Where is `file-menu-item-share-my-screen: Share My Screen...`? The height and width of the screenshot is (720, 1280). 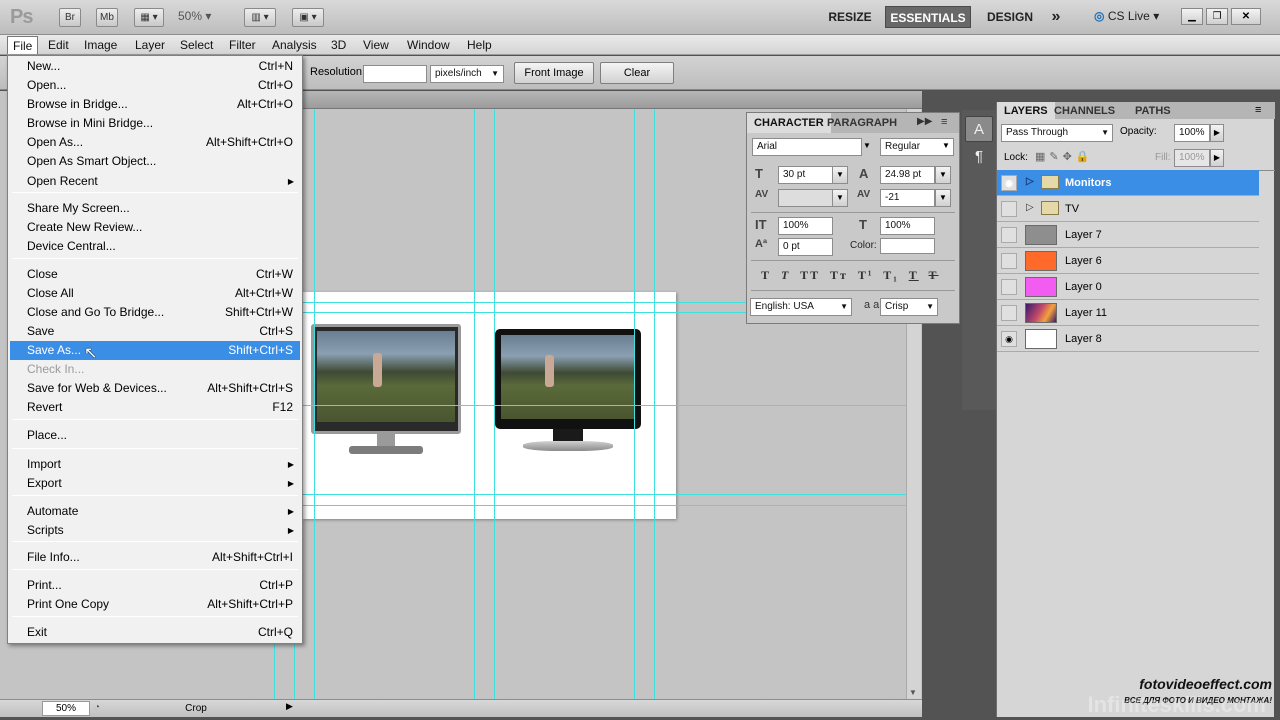
file-menu-item-share-my-screen: Share My Screen... is located at coordinates (155, 208).